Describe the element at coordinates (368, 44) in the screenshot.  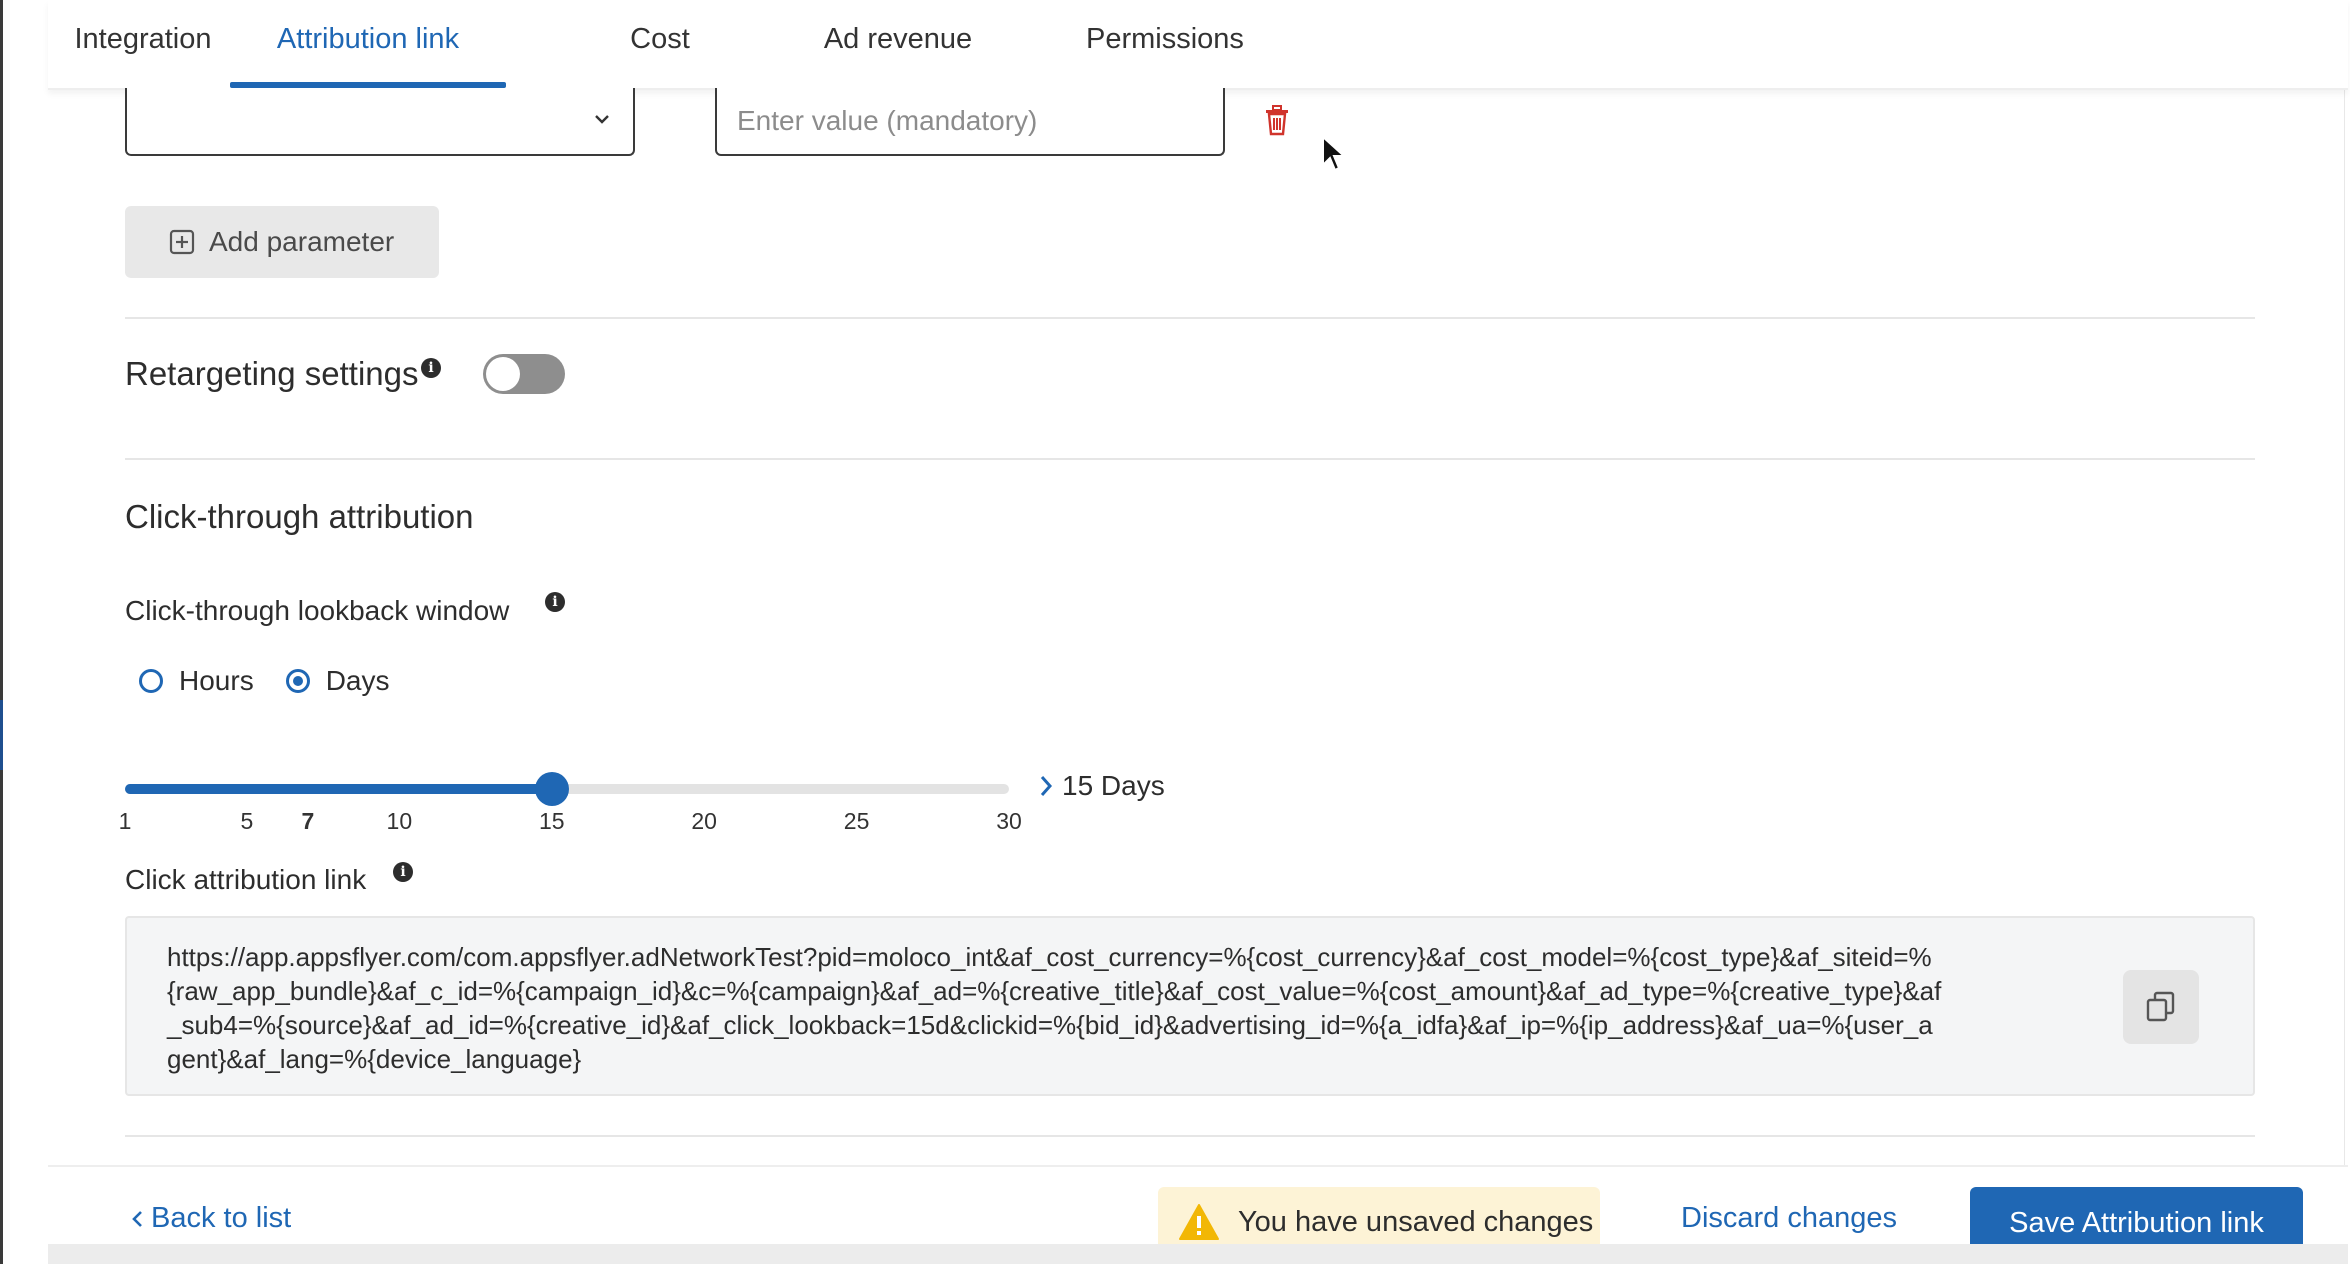
I see `tab-attribution-link: Attribution link` at that location.